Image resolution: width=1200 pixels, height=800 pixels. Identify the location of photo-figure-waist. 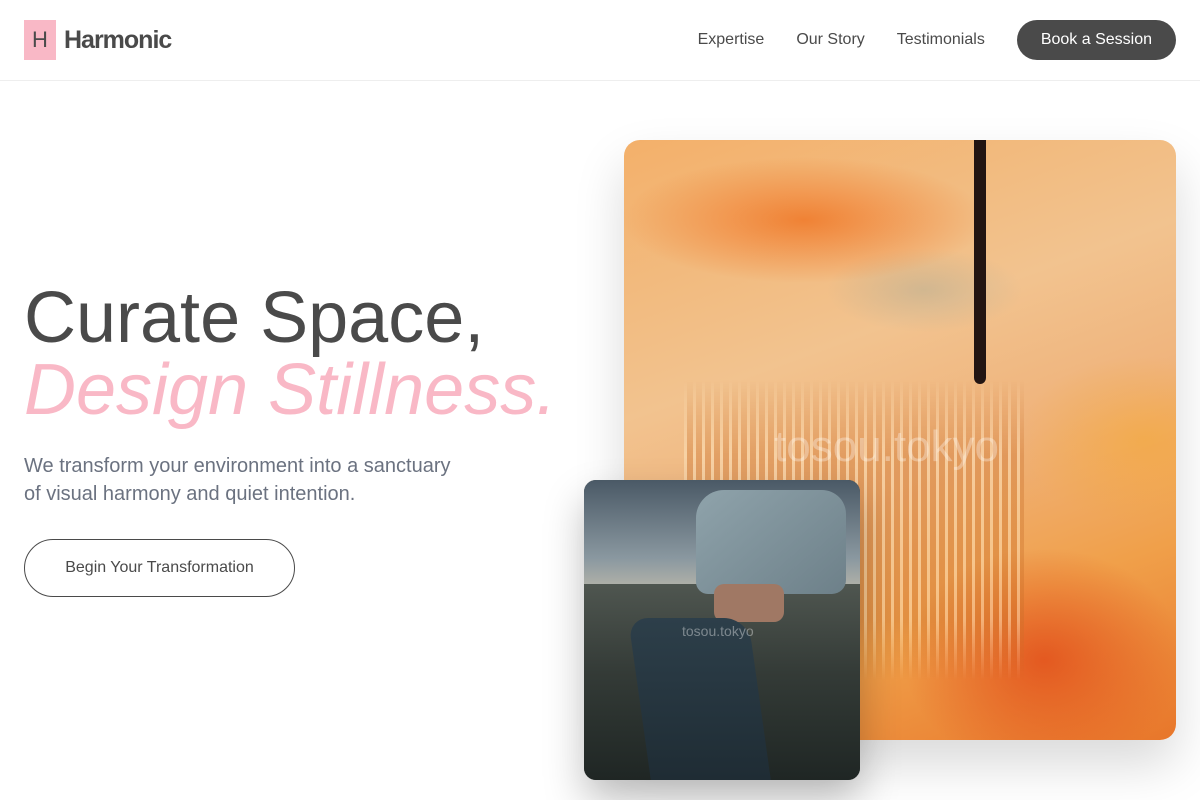
(749, 603).